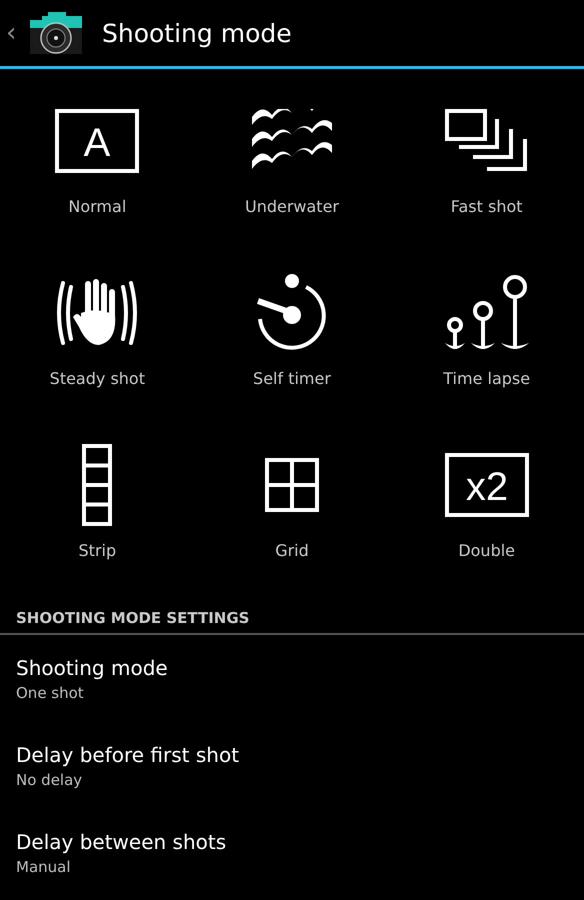  I want to click on mode-option: Fast shot, so click(486, 173).